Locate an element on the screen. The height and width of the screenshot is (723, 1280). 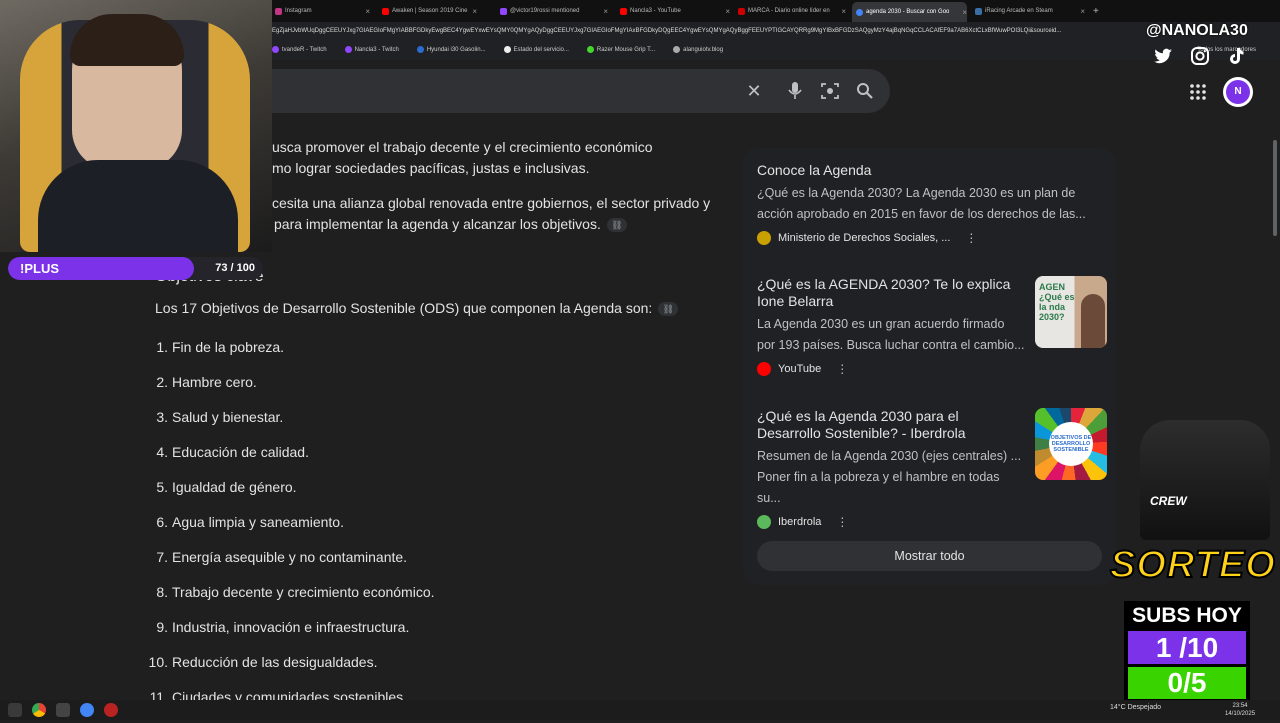
ods-number: 4. is located at coordinates (162, 452).